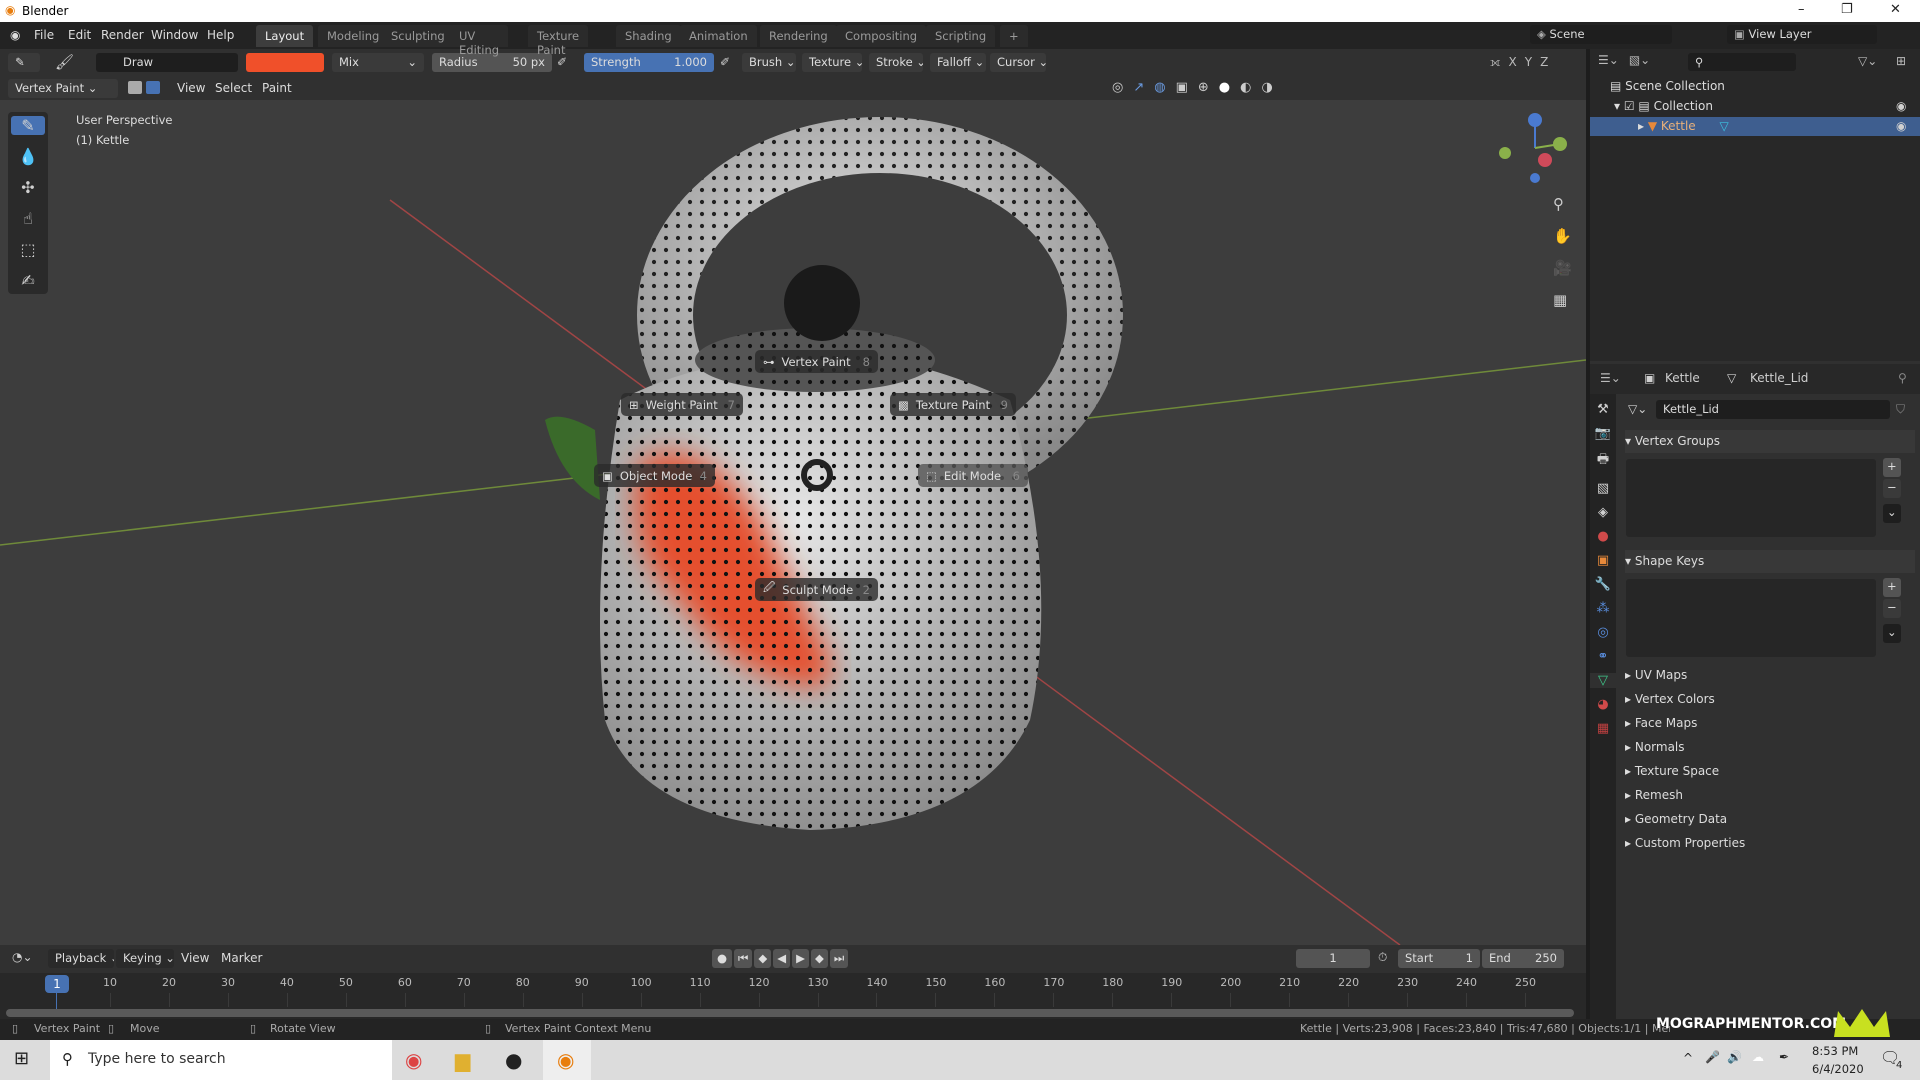  Describe the element at coordinates (1224, 87) in the screenshot. I see `solid-shading-icon: ●` at that location.